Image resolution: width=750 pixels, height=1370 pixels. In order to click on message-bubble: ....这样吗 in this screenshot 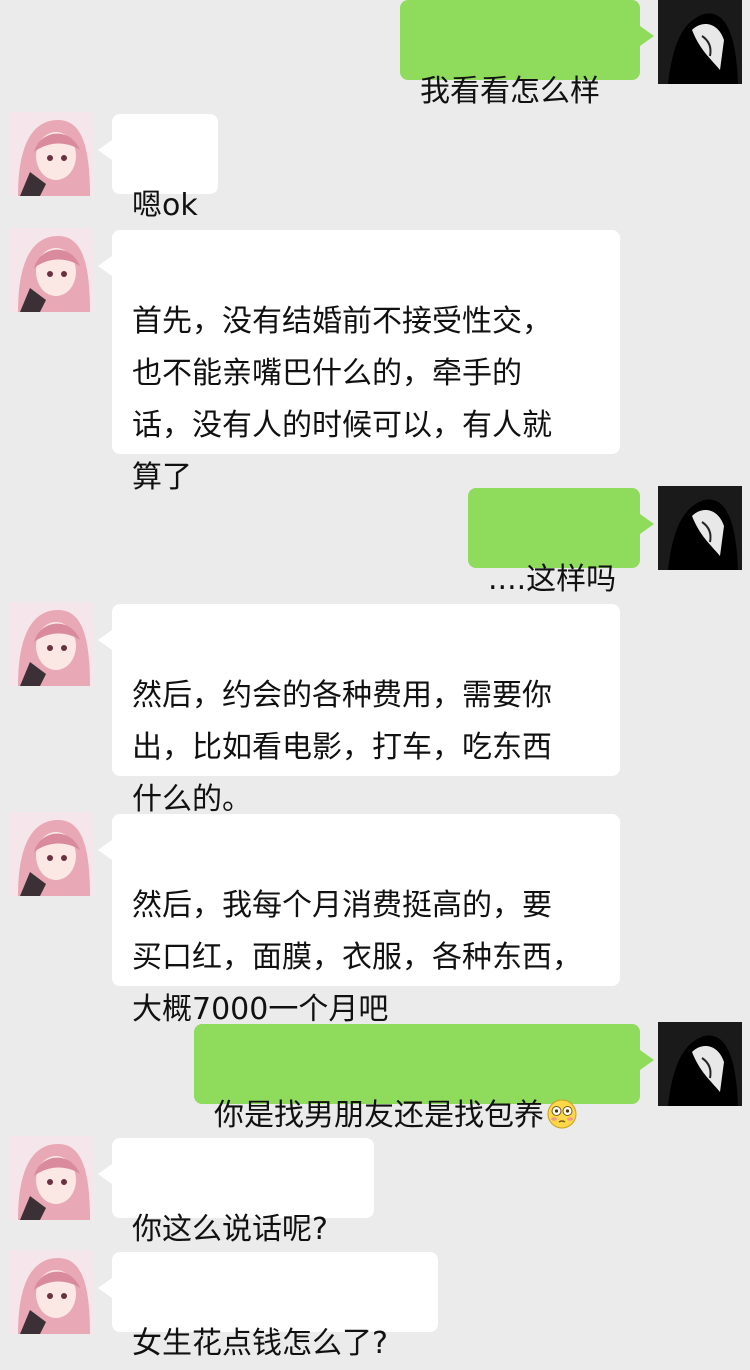, I will do `click(561, 542)`.